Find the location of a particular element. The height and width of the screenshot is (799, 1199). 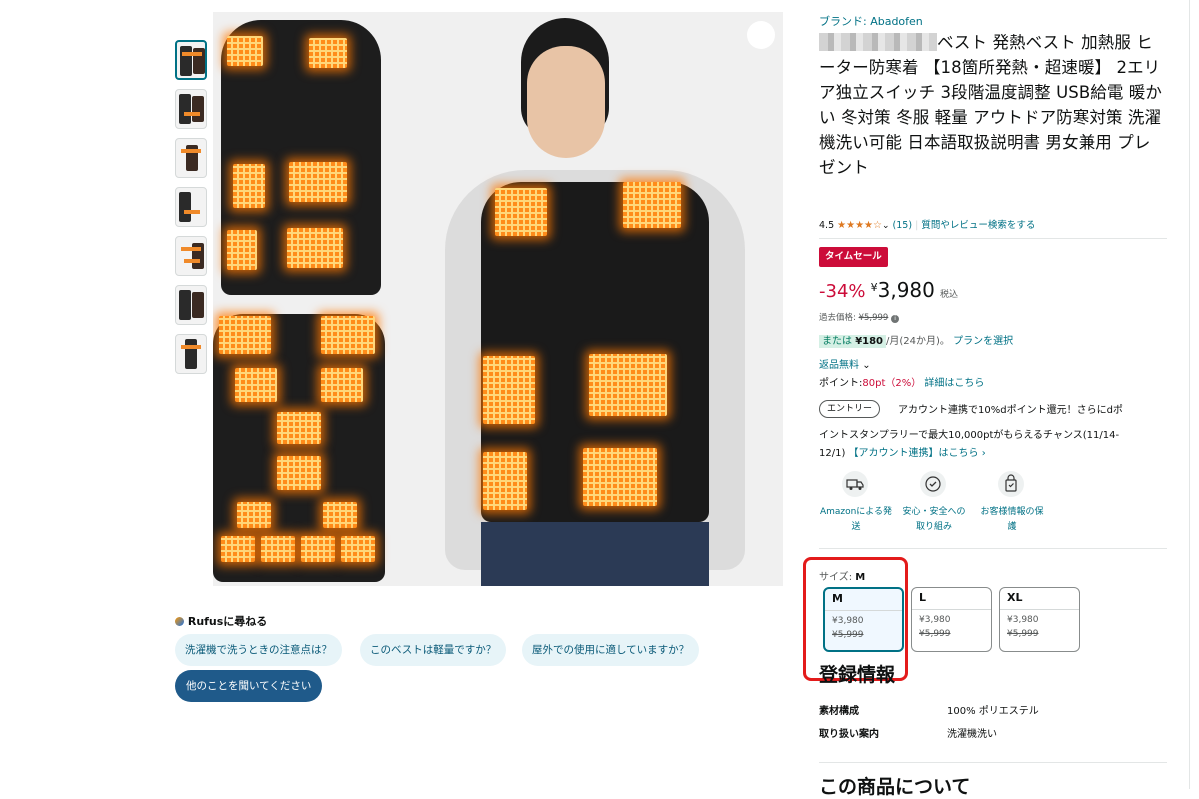

spec-value-care: 洗濯機洗い is located at coordinates (972, 734).